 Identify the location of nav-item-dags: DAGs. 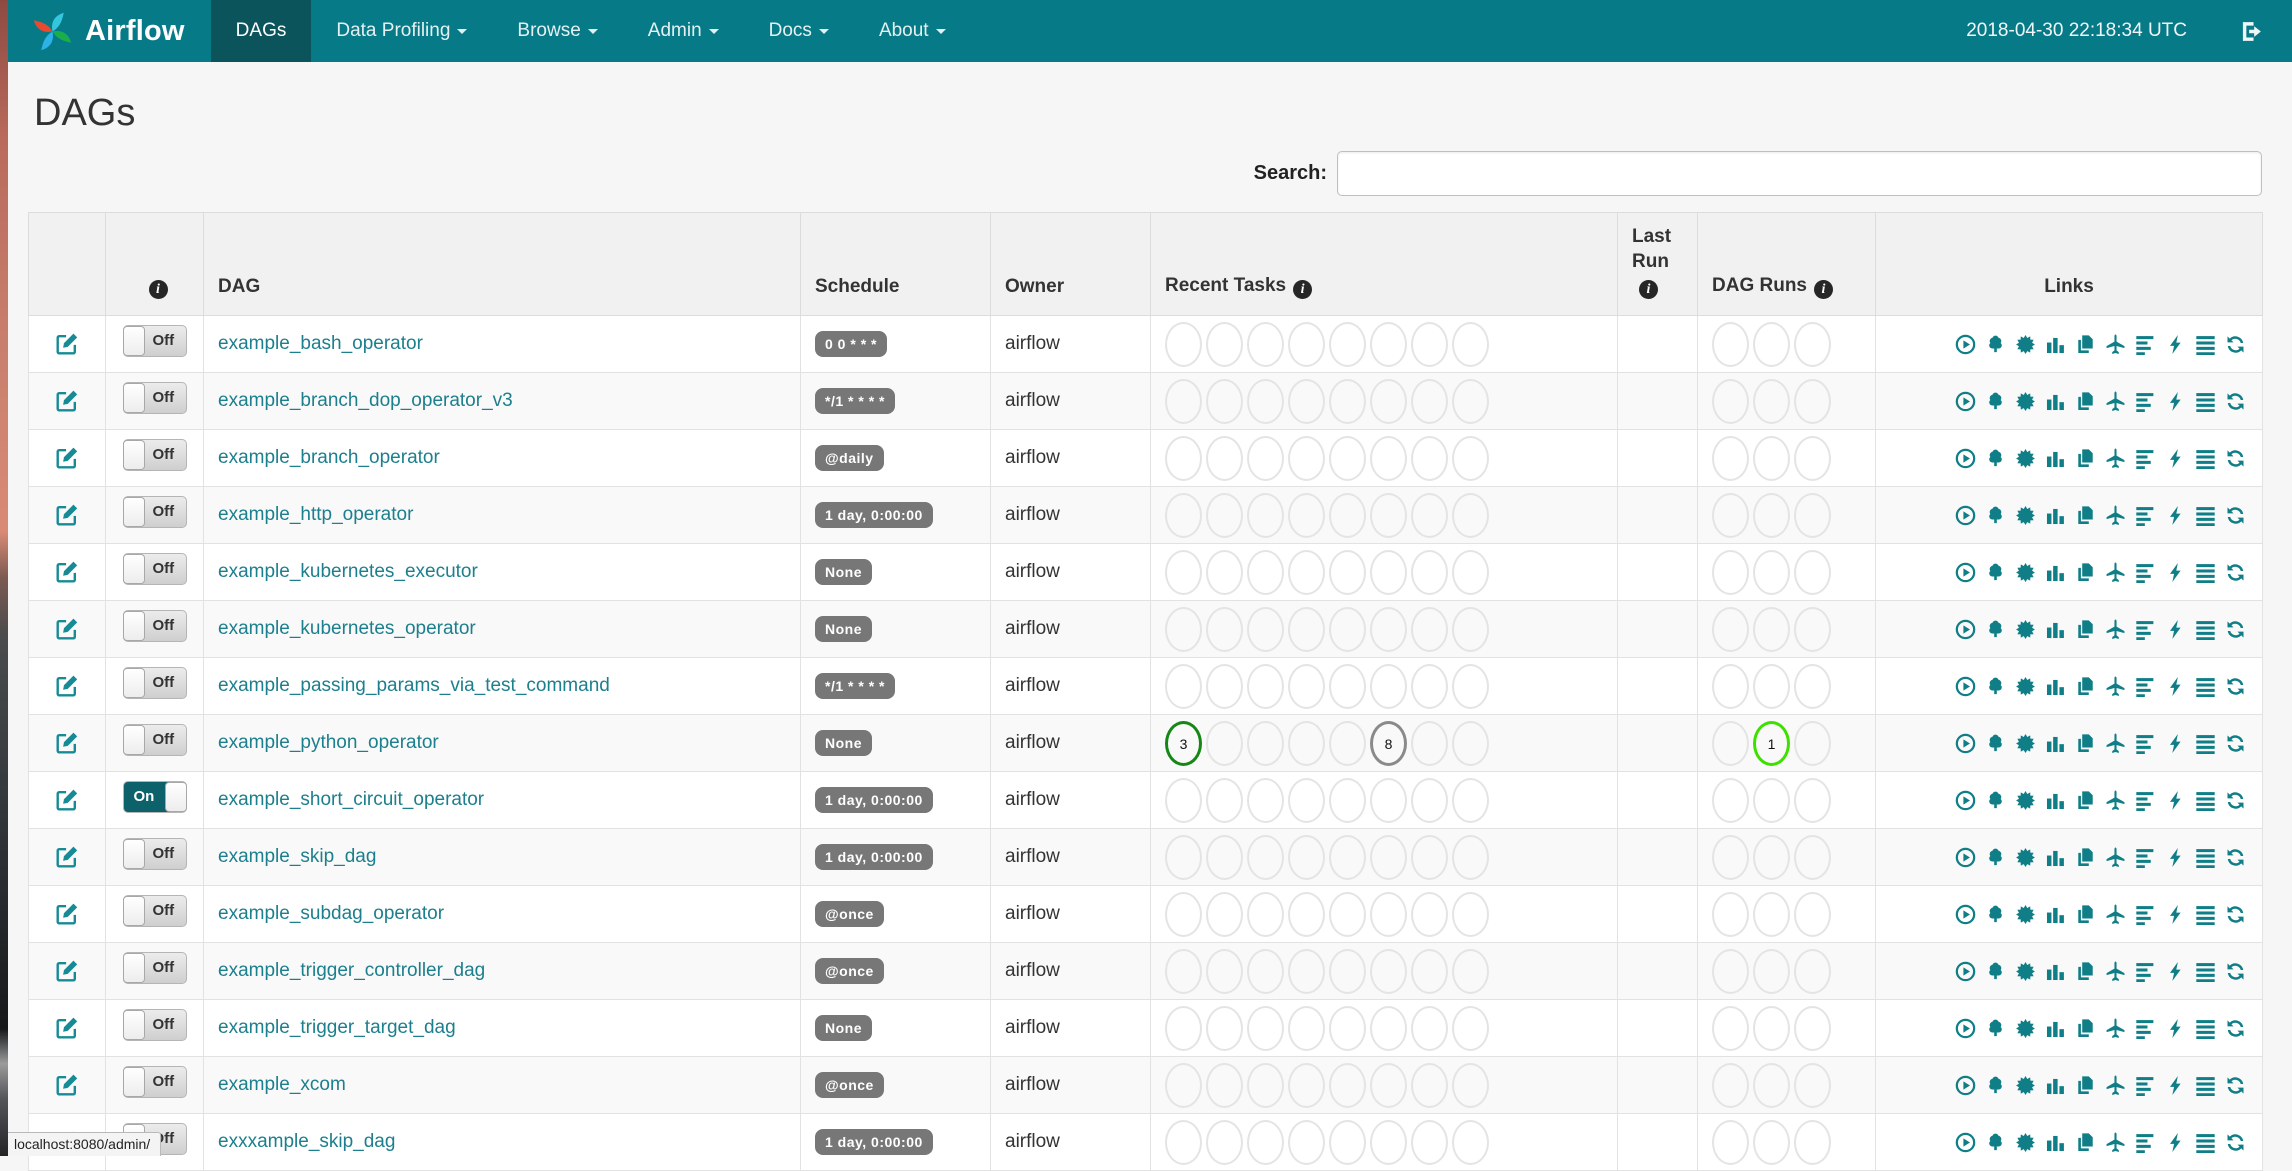
(261, 31).